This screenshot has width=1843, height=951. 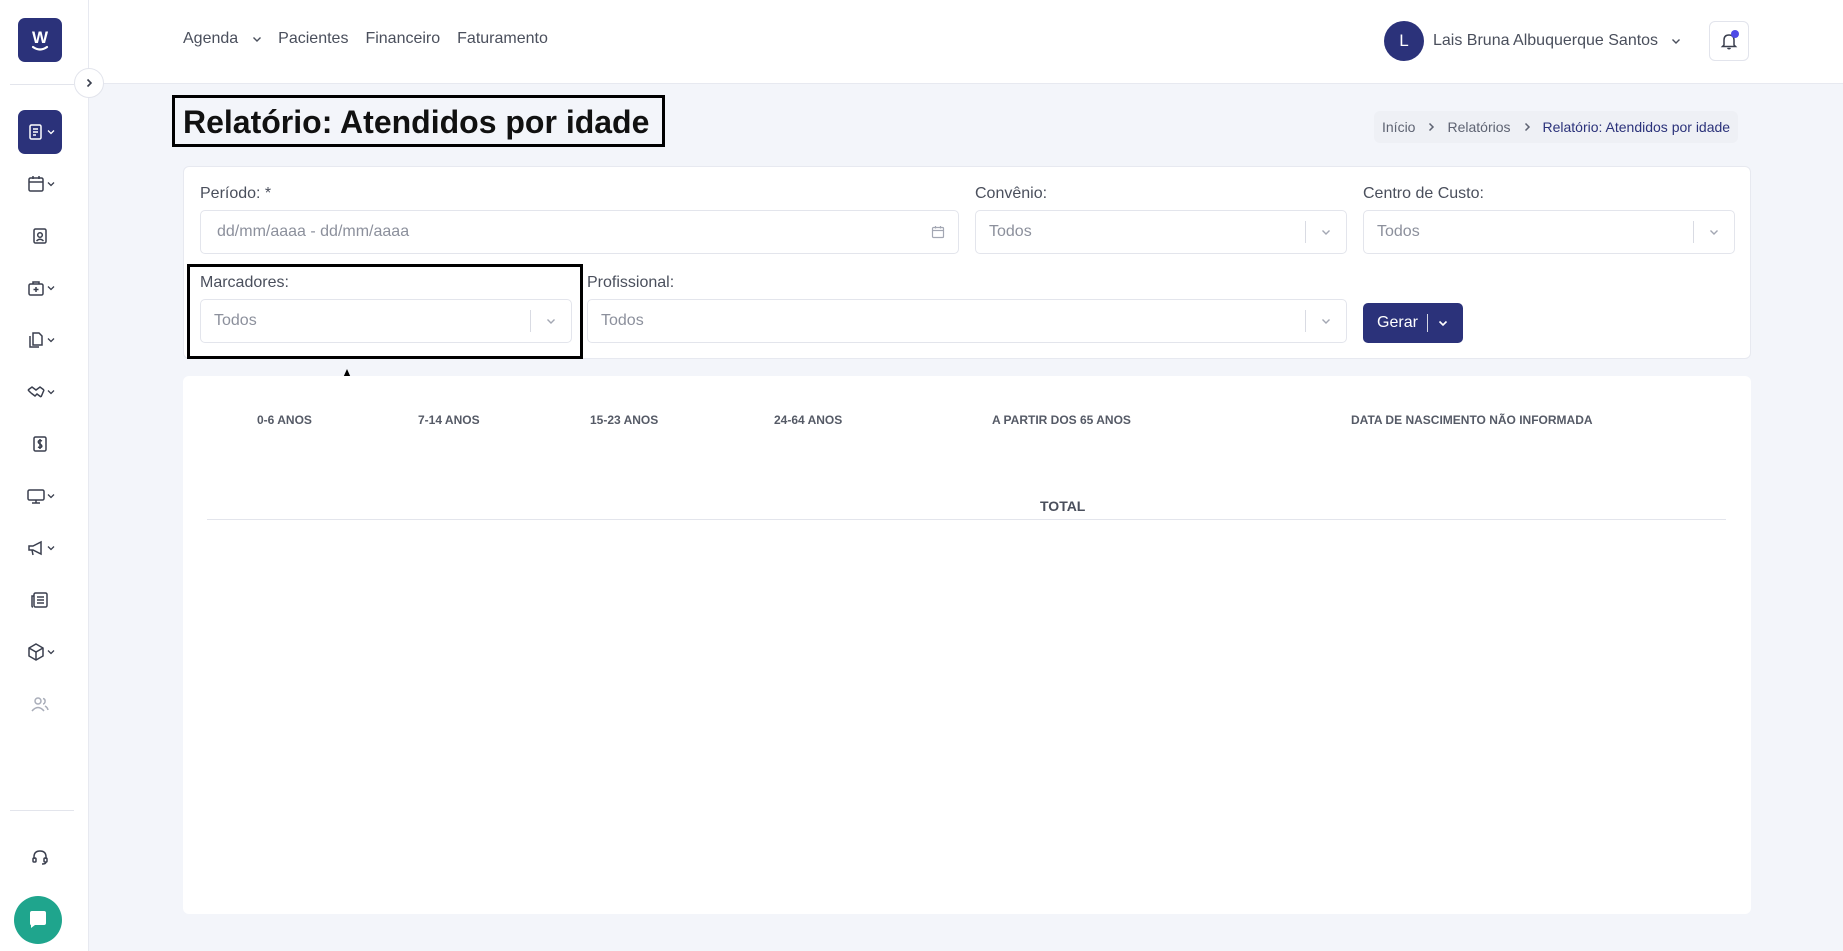 What do you see at coordinates (1472, 420) in the screenshot?
I see `column-header: DATA DE NASCIMENTO NÃO INFORMADA` at bounding box center [1472, 420].